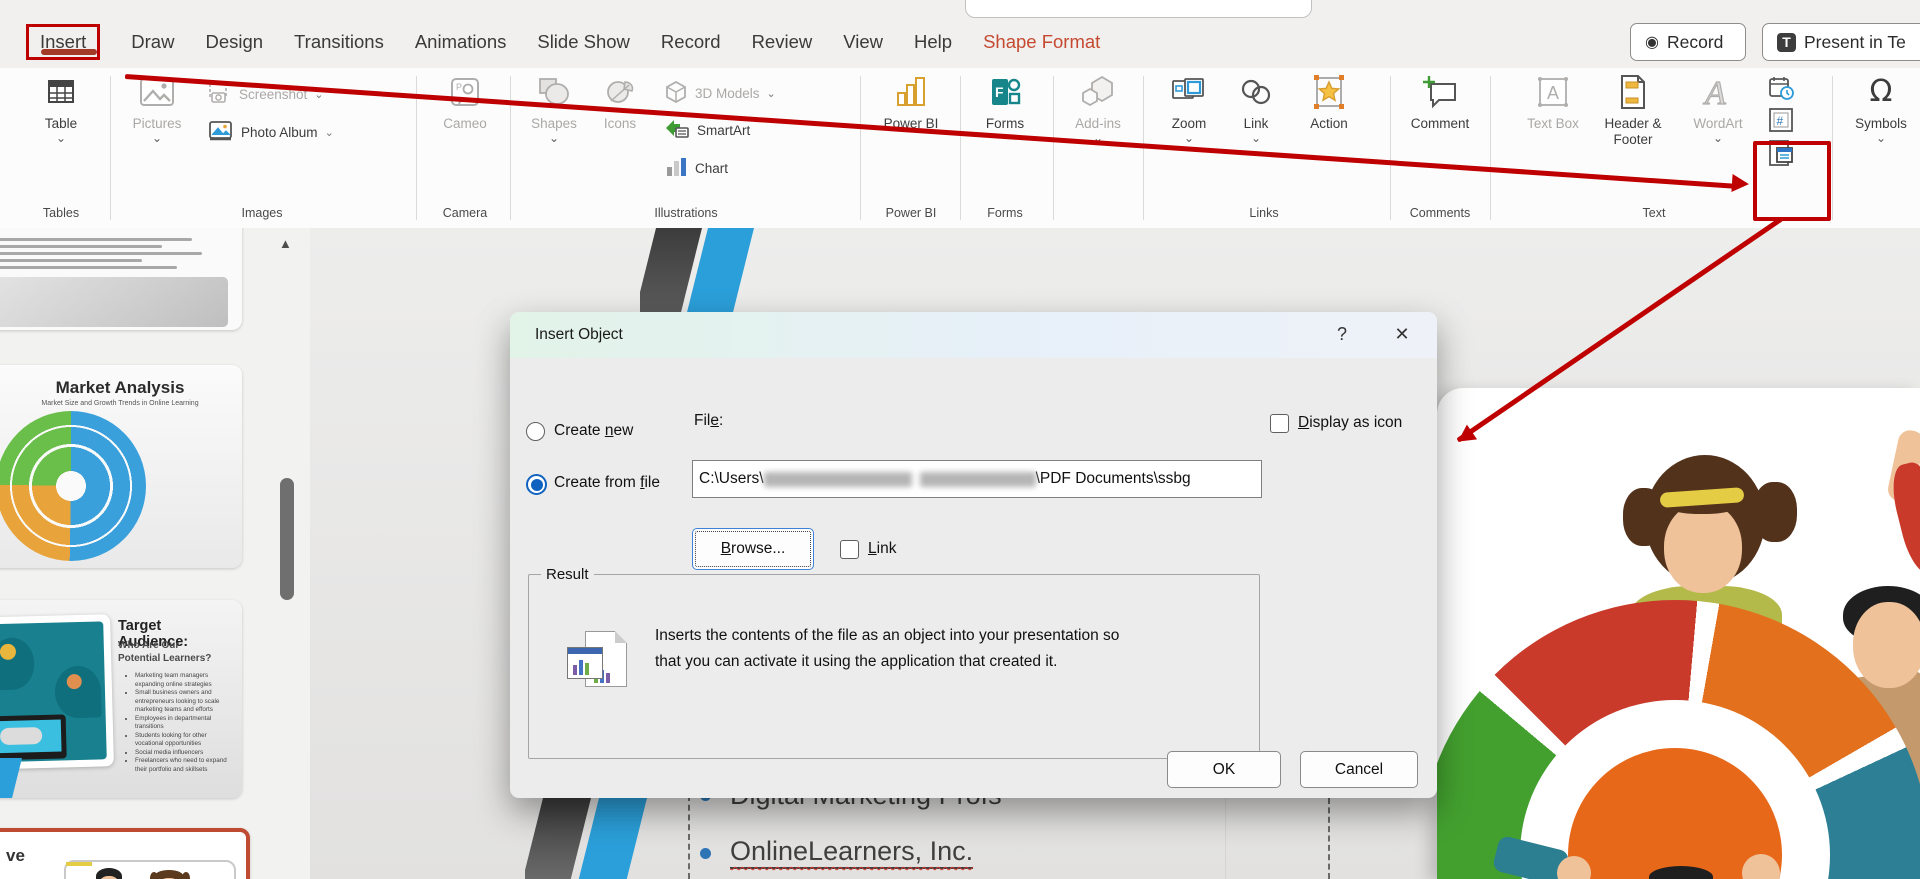 The width and height of the screenshot is (1920, 879). What do you see at coordinates (1881, 108) in the screenshot?
I see `symbols-button: Ω Symbols ⌄` at bounding box center [1881, 108].